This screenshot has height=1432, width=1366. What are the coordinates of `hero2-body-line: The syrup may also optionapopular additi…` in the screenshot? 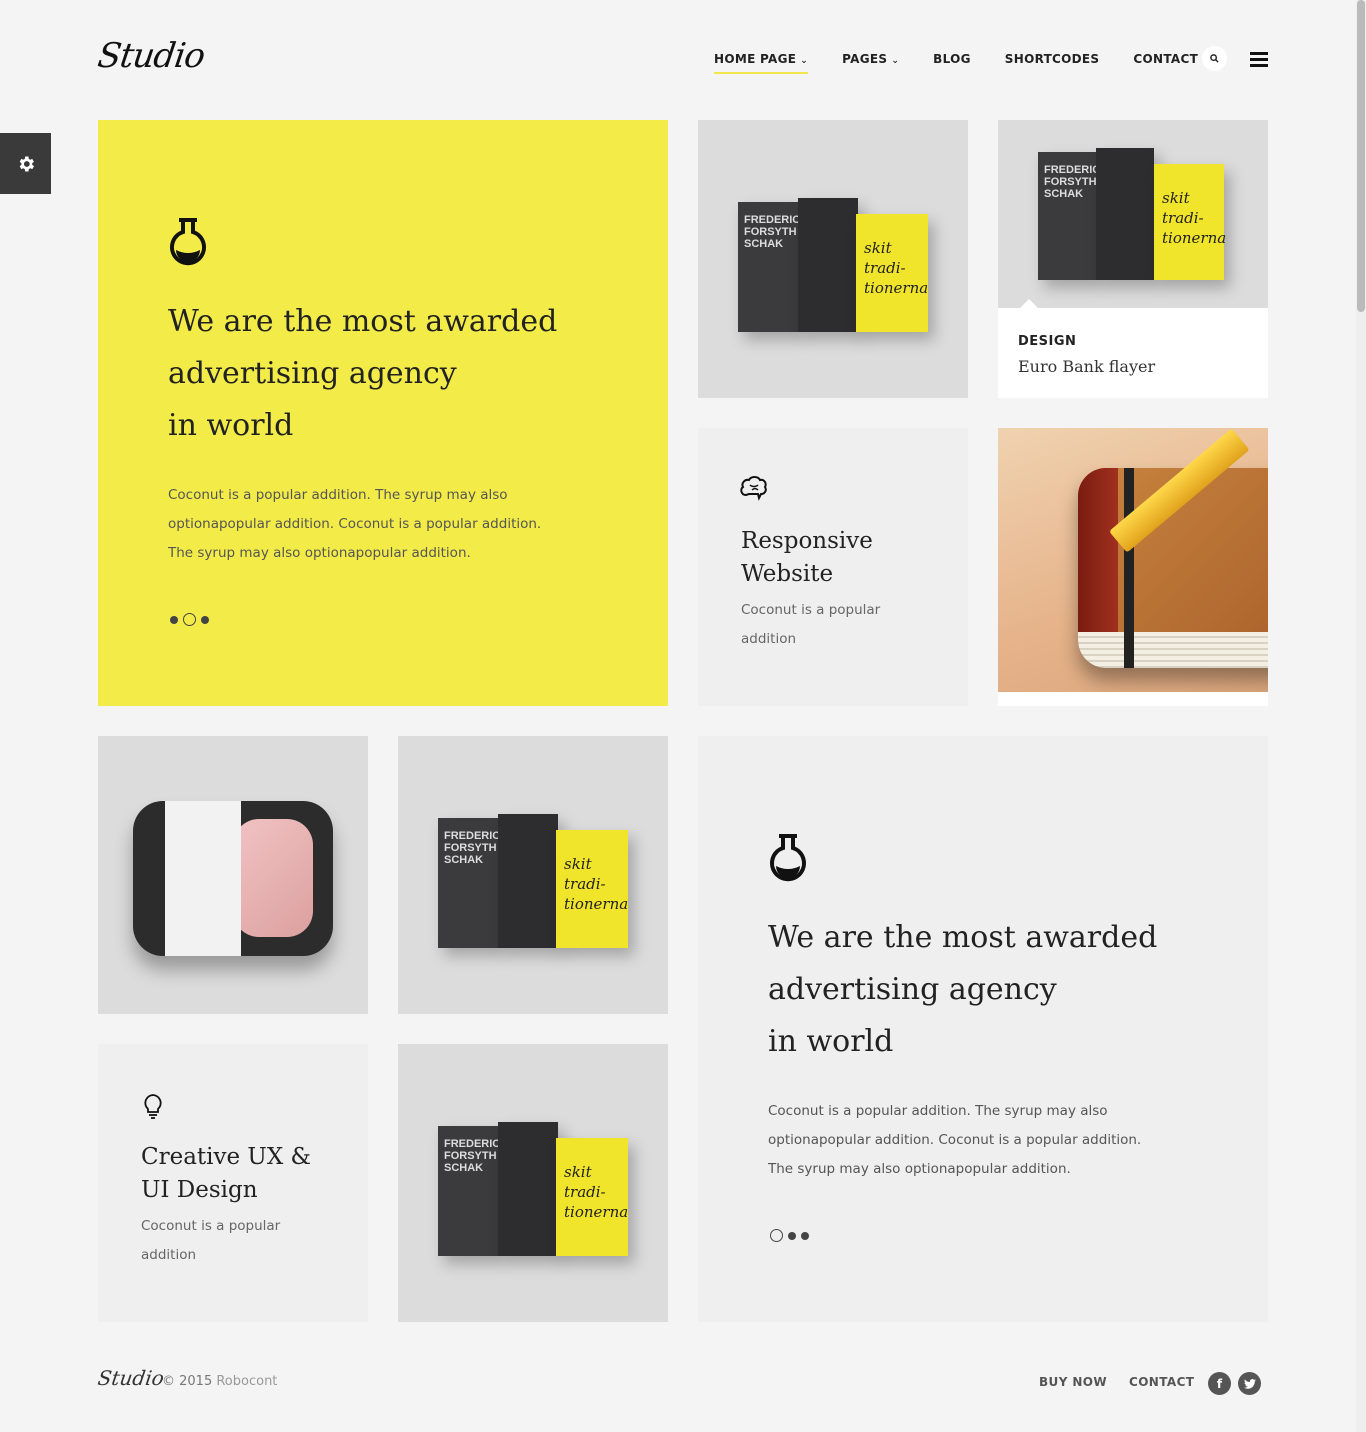 It's located at (919, 1169).